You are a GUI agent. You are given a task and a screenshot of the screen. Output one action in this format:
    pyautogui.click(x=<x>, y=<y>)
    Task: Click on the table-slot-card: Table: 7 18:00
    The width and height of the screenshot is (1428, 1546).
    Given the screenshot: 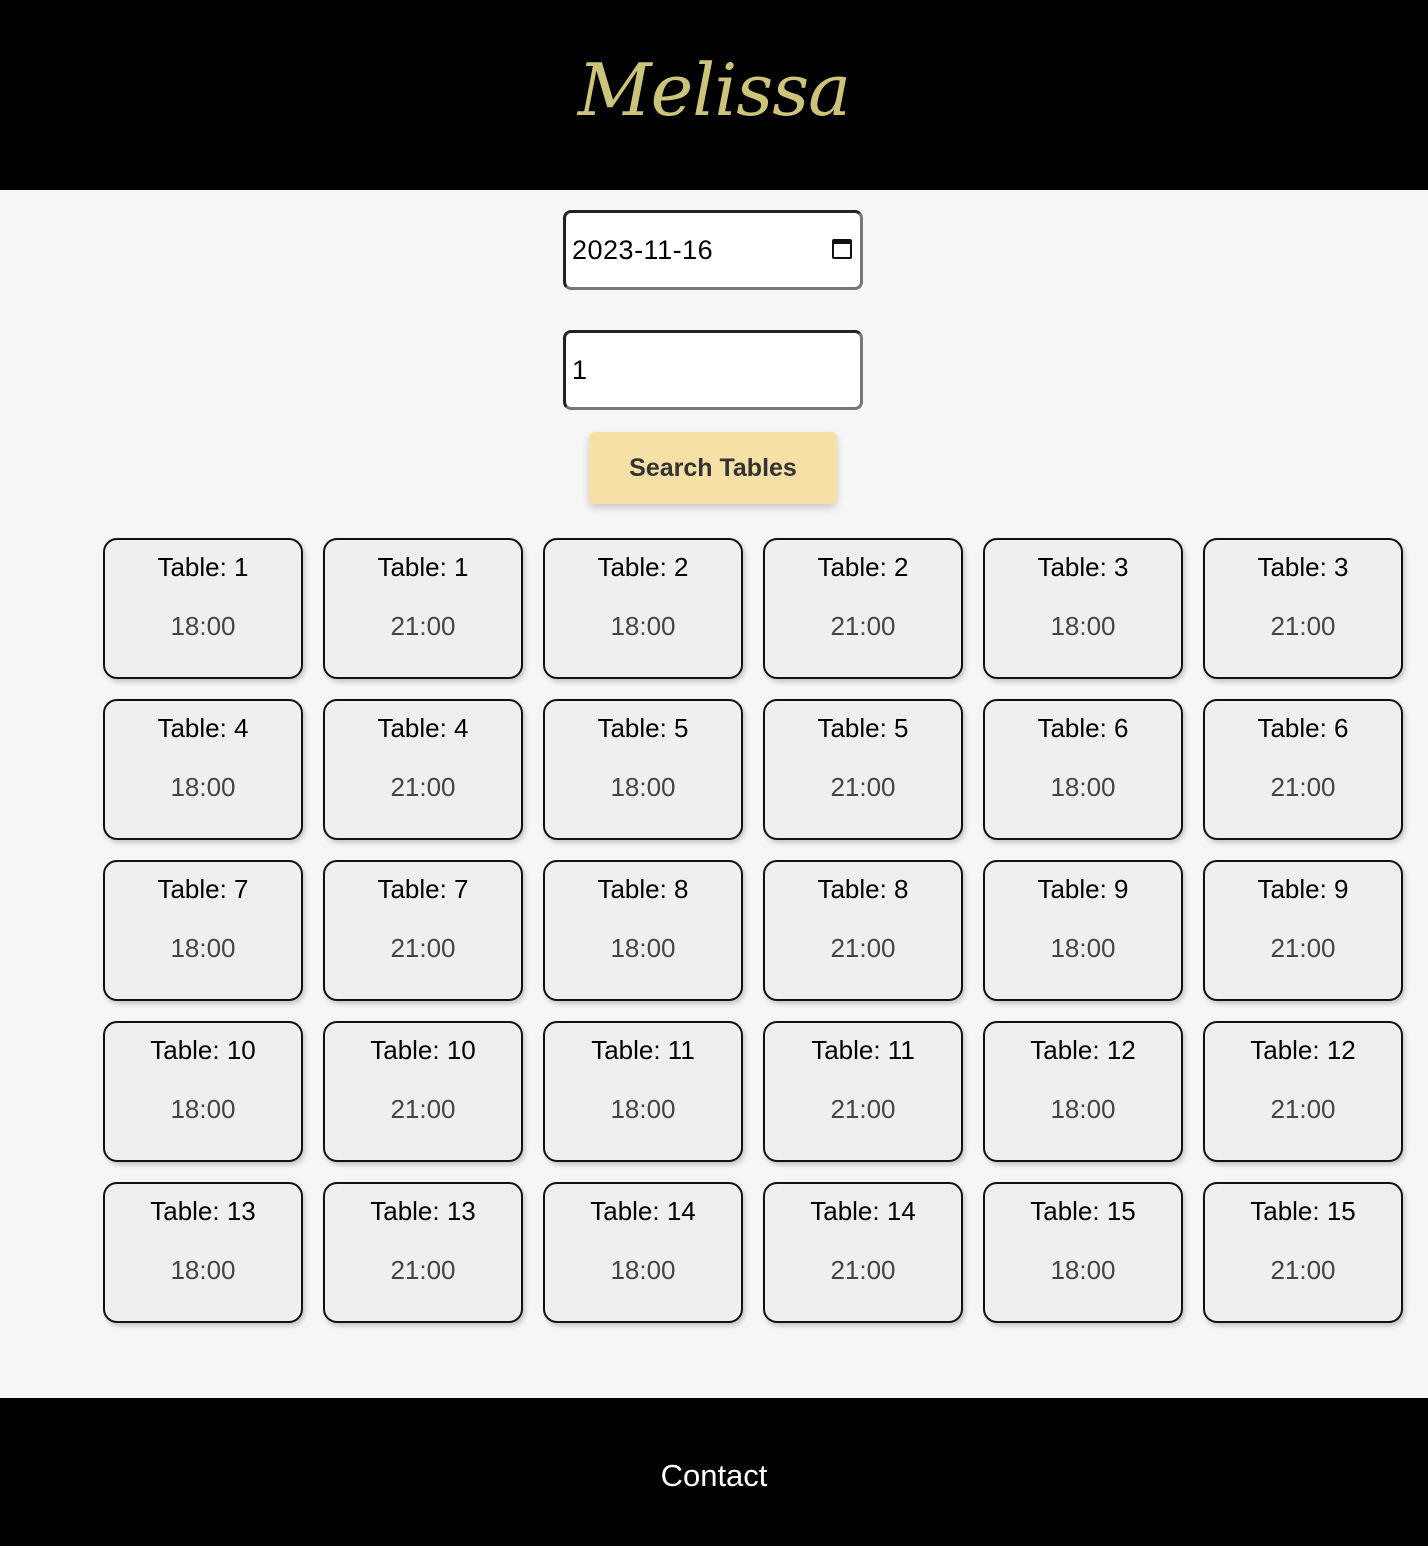 What is the action you would take?
    pyautogui.click(x=203, y=930)
    